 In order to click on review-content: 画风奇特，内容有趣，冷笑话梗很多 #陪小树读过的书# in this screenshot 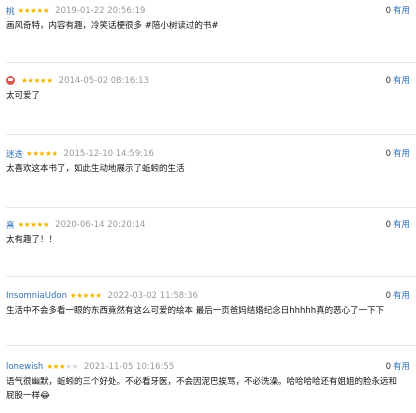, I will do `click(112, 26)`.